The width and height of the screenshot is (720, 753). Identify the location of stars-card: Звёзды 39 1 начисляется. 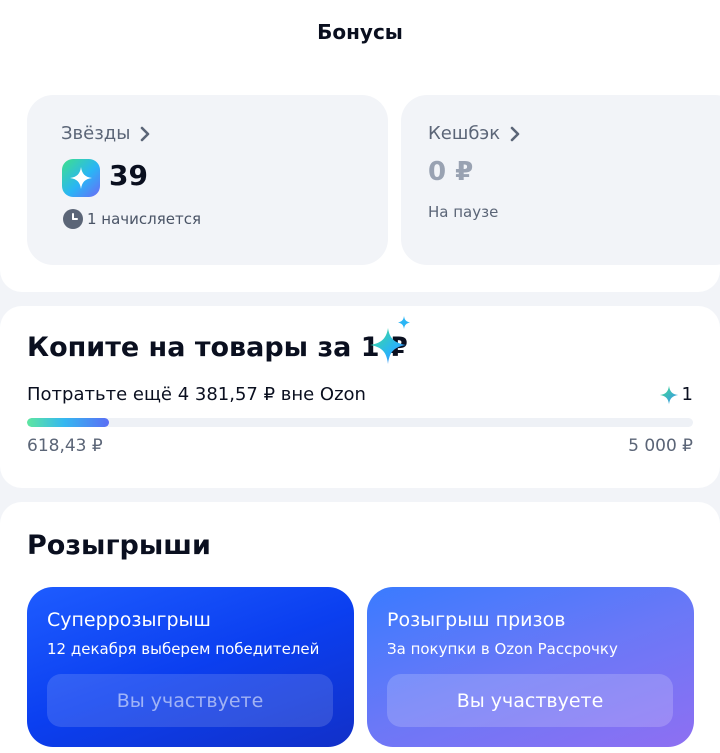
(207, 180).